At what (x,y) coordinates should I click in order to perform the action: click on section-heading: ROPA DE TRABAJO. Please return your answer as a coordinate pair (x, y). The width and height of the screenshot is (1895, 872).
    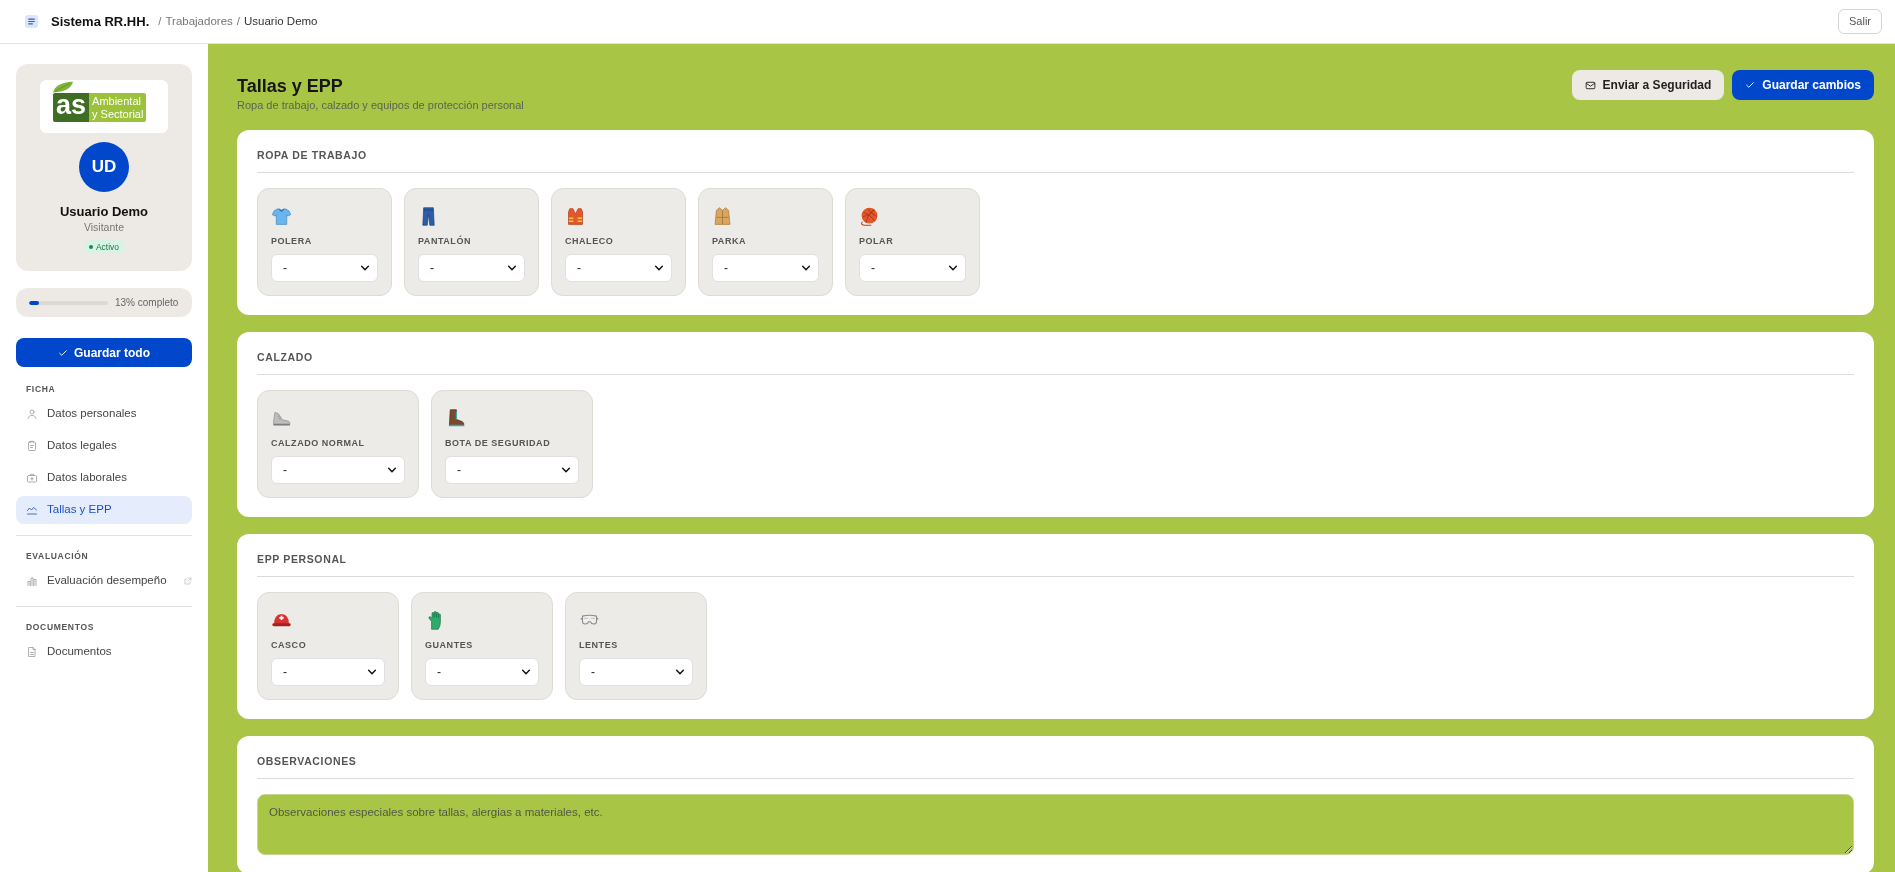
    Looking at the image, I should click on (312, 155).